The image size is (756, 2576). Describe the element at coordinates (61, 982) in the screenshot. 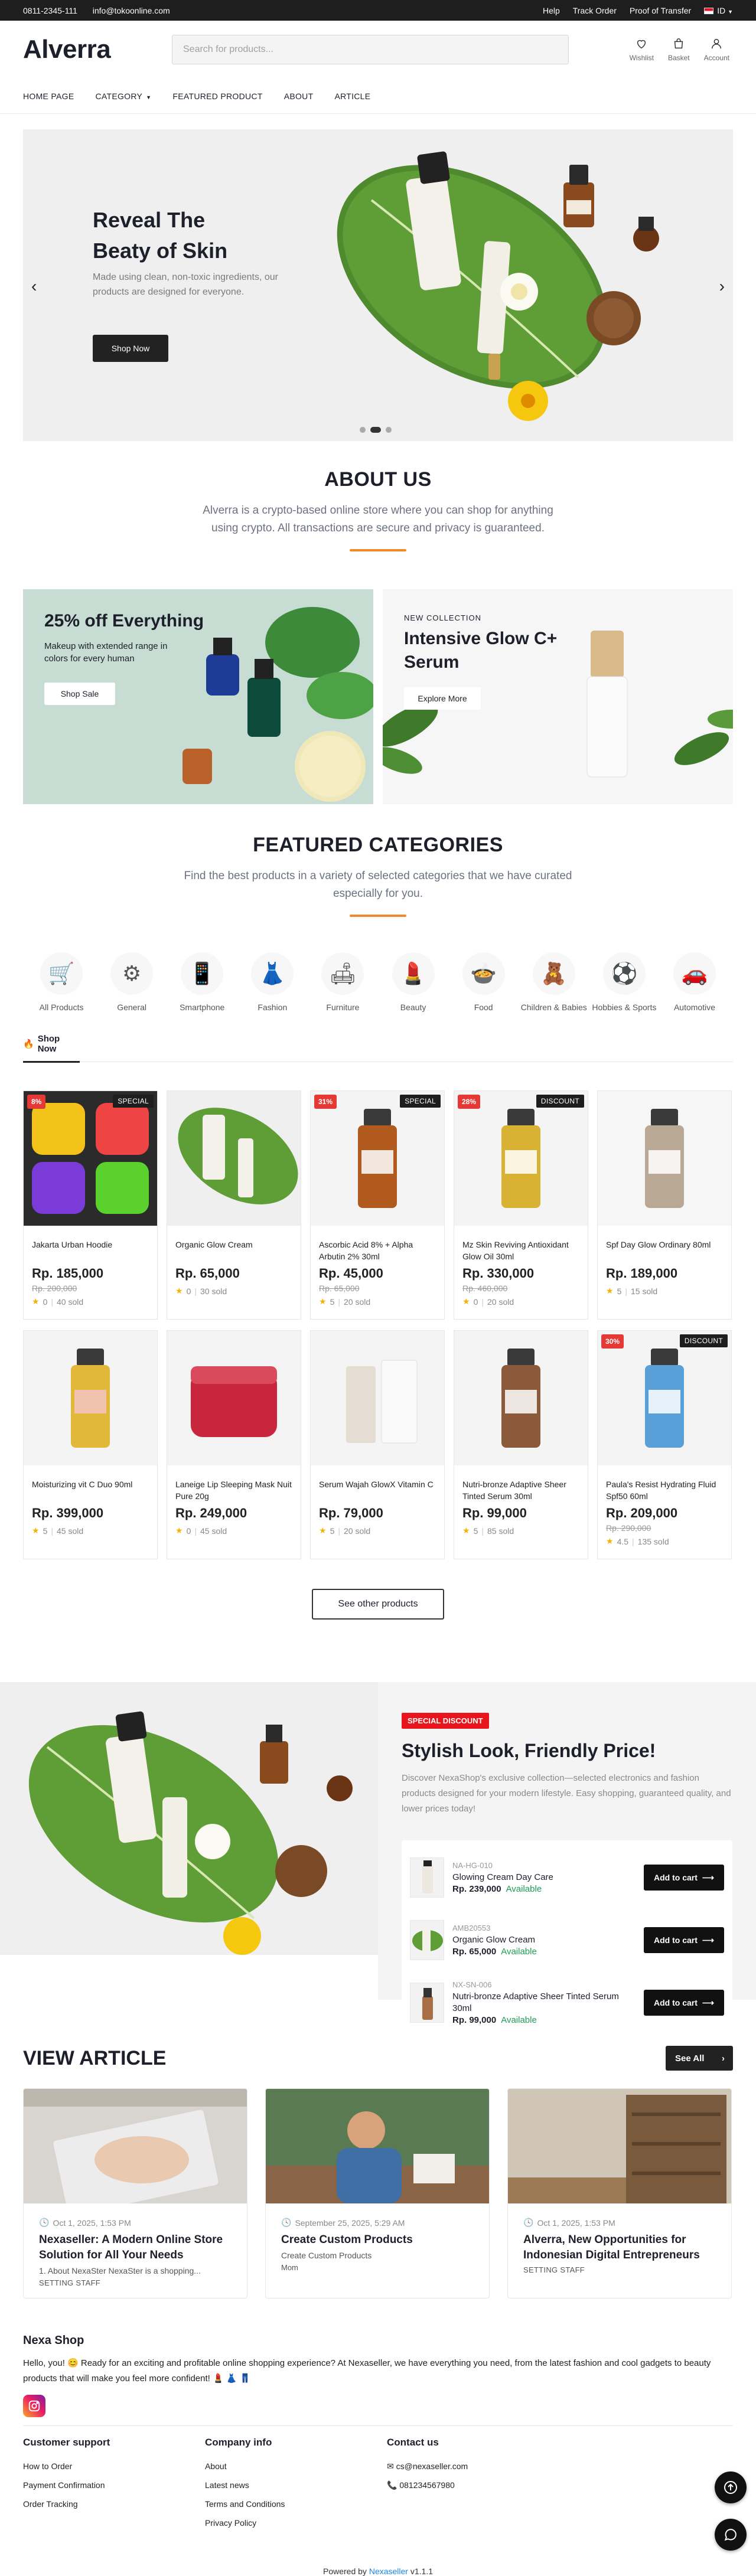

I see `category-all-products: 🛒 All Products` at that location.